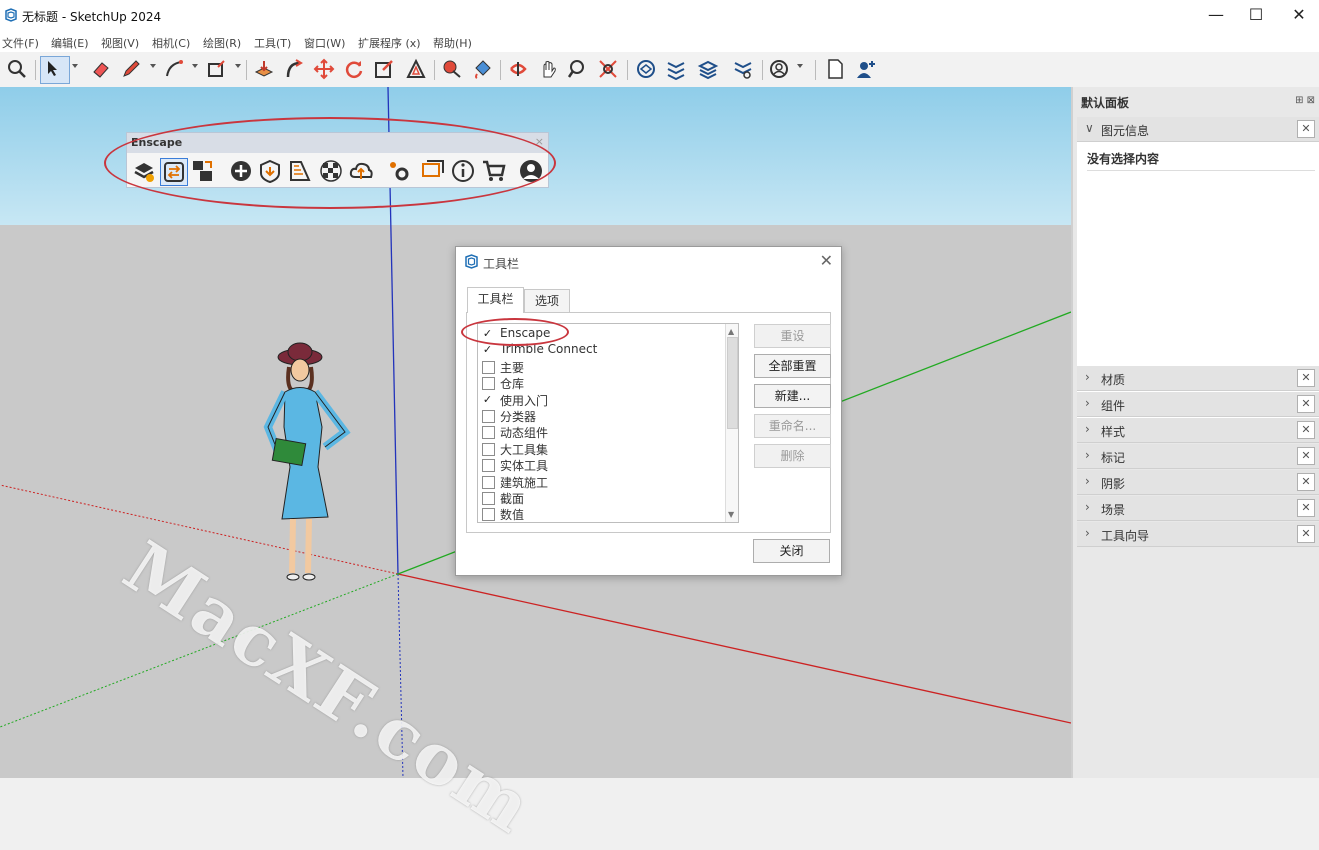  I want to click on section-3: › 样式 ✕, so click(1198, 430).